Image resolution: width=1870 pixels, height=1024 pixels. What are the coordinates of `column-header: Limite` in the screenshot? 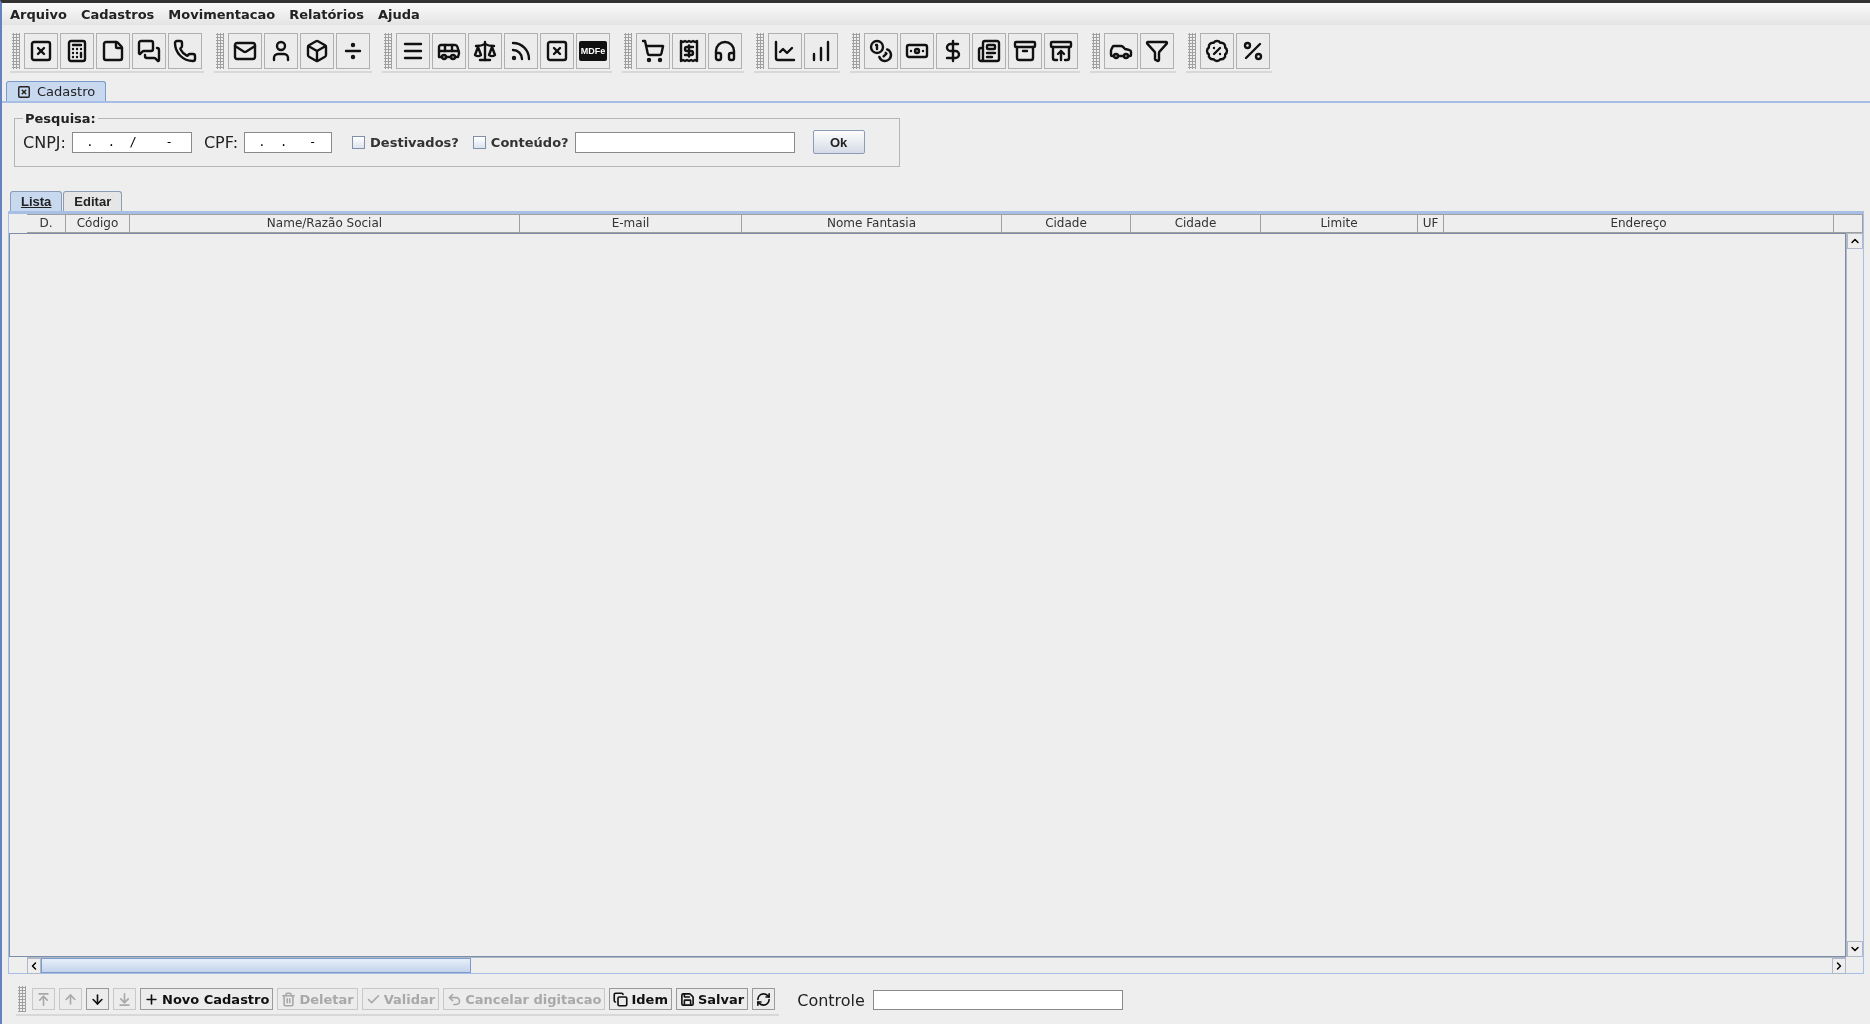 It's located at (1339, 223).